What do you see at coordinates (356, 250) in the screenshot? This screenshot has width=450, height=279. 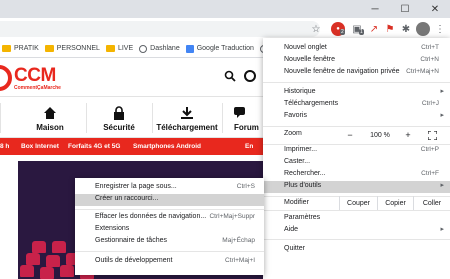 I see `menu-item-quit: Quitter` at bounding box center [356, 250].